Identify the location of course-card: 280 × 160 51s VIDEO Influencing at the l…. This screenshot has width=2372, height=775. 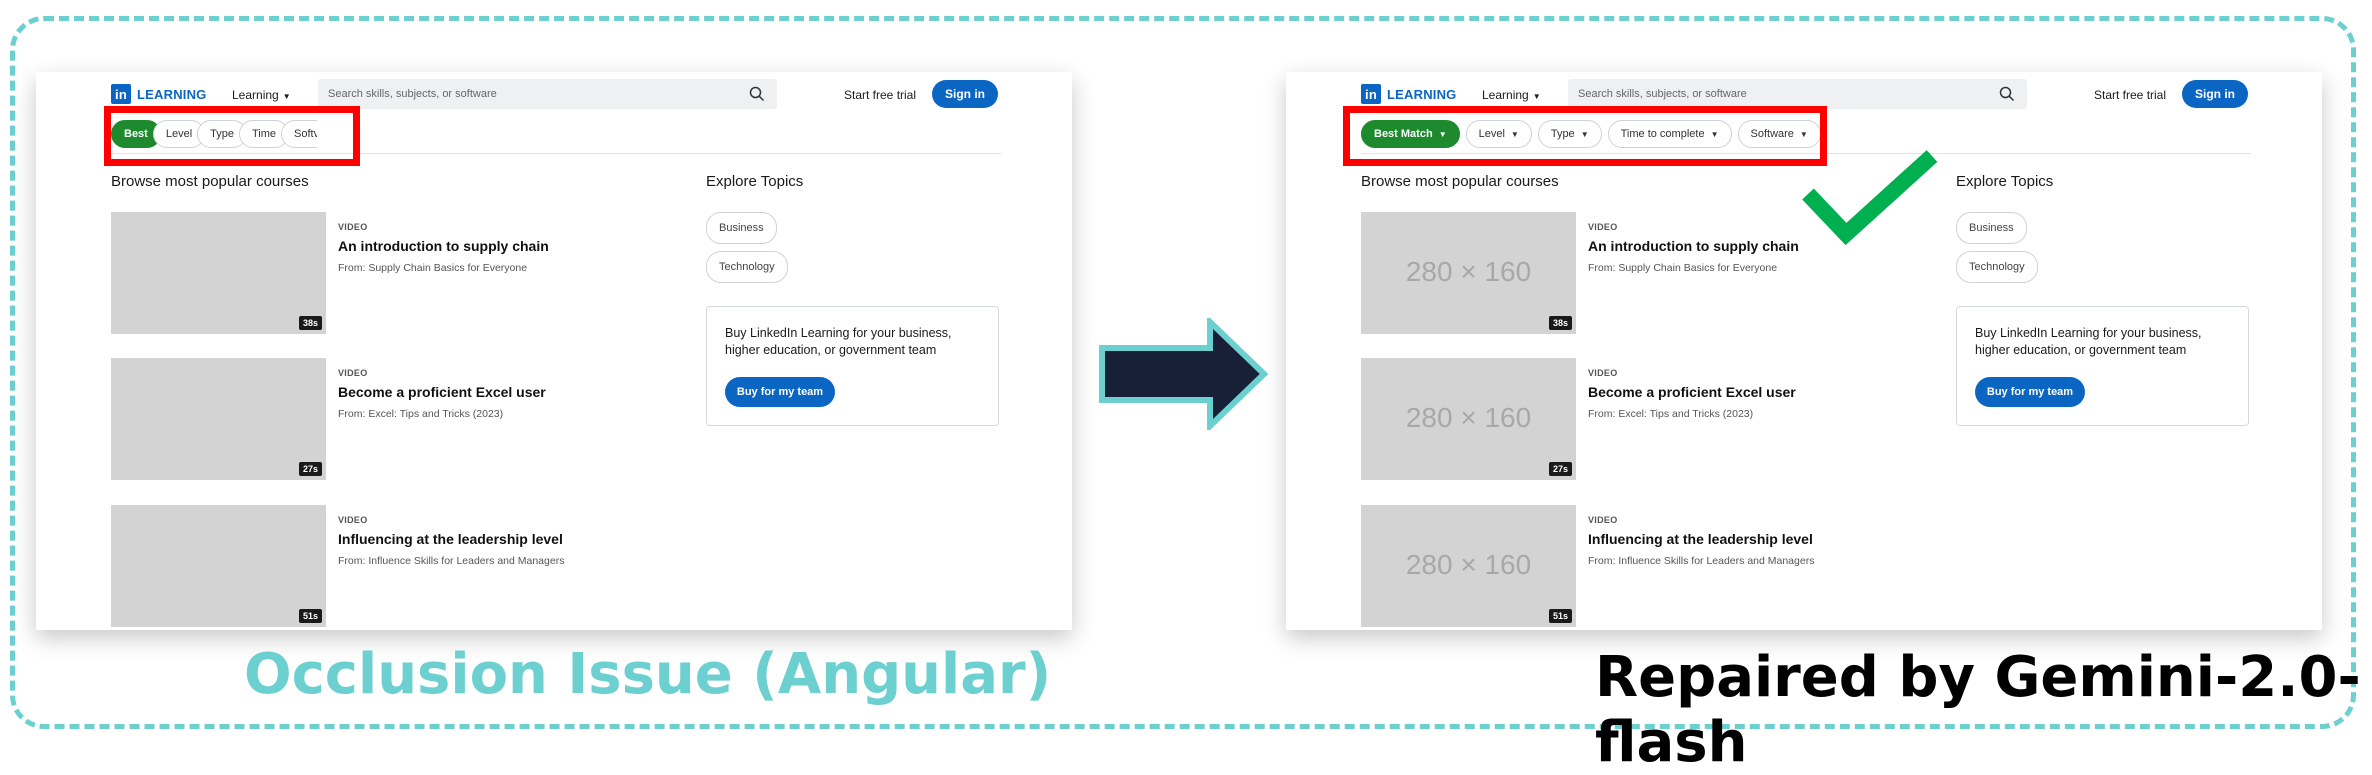
(1641, 566).